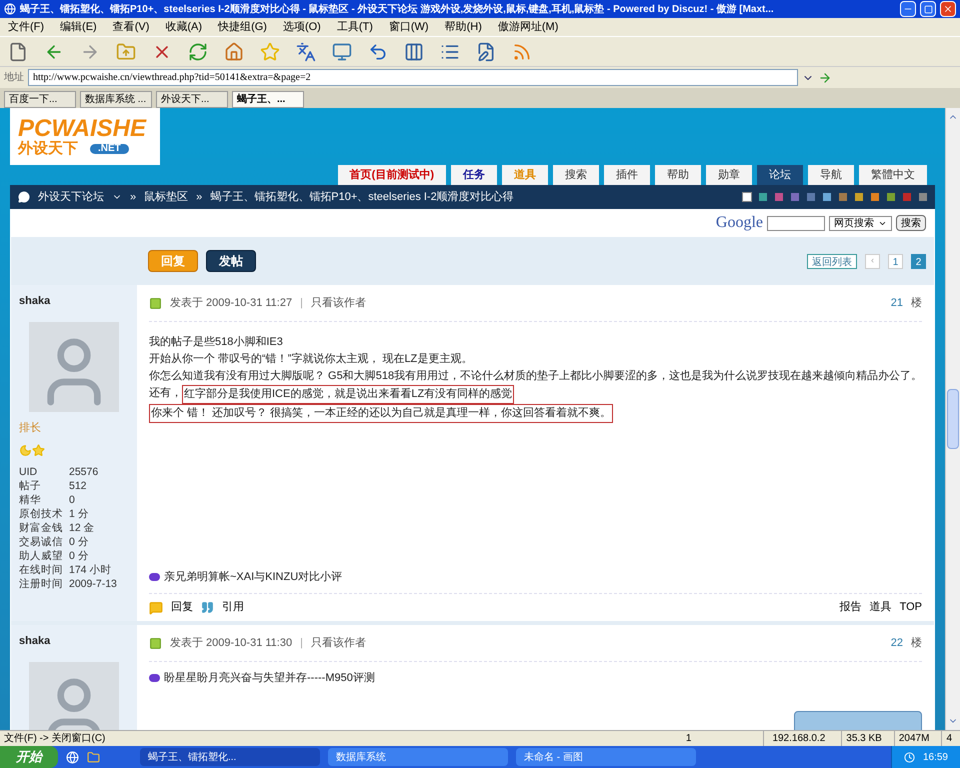 The image size is (960, 768). What do you see at coordinates (41, 556) in the screenshot?
I see `stat-label: 助人威望` at bounding box center [41, 556].